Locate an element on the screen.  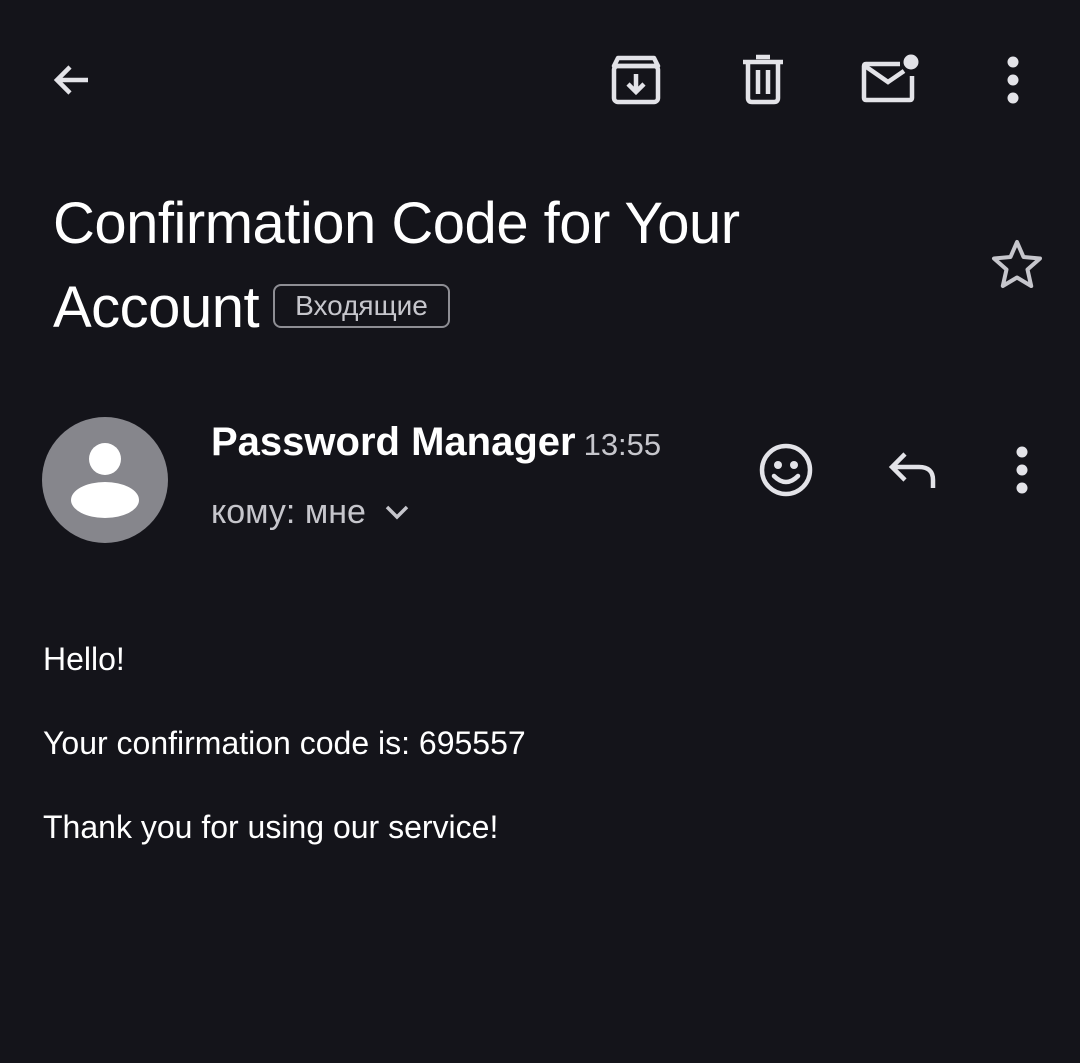
delete-button is located at coordinates (763, 80).